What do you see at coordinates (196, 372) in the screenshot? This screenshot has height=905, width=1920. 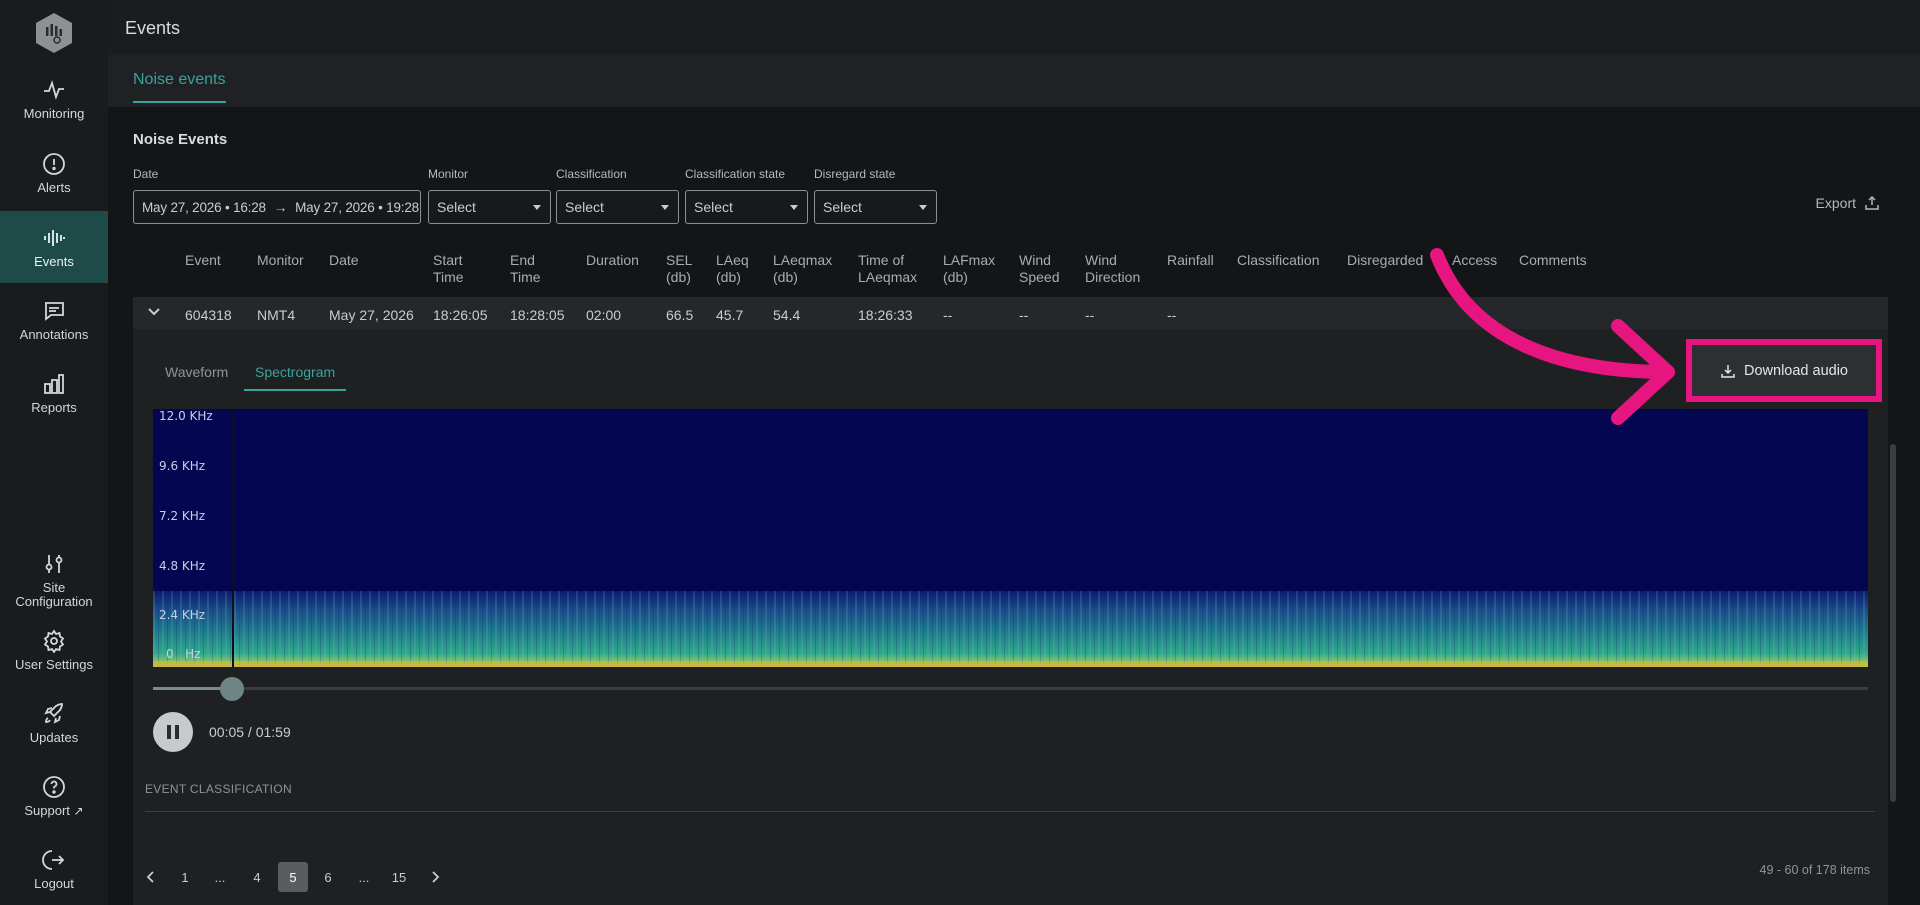 I see `tab-waveform: Waveform` at bounding box center [196, 372].